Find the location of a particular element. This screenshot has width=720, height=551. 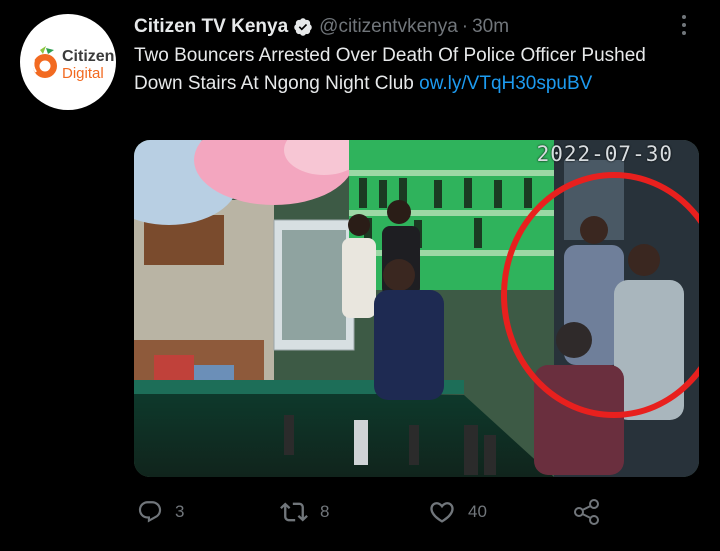

avatar-brand: Citizen Digital is located at coordinates (88, 65).